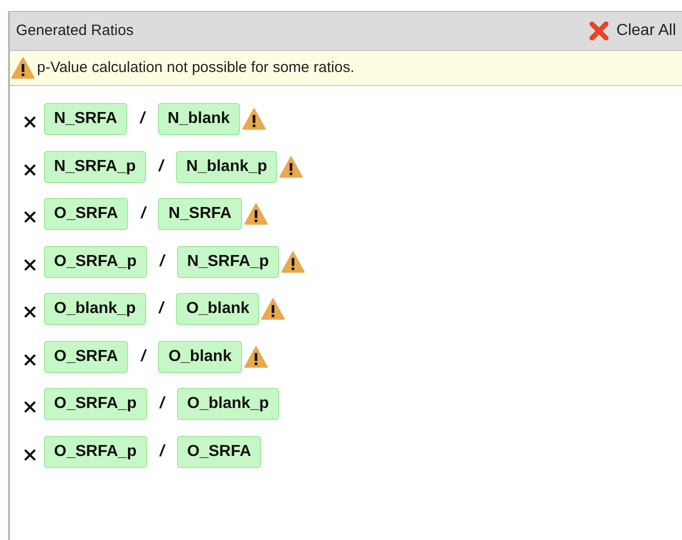 Image resolution: width=682 pixels, height=540 pixels. I want to click on denominator-chip: O_blank_p, so click(228, 404).